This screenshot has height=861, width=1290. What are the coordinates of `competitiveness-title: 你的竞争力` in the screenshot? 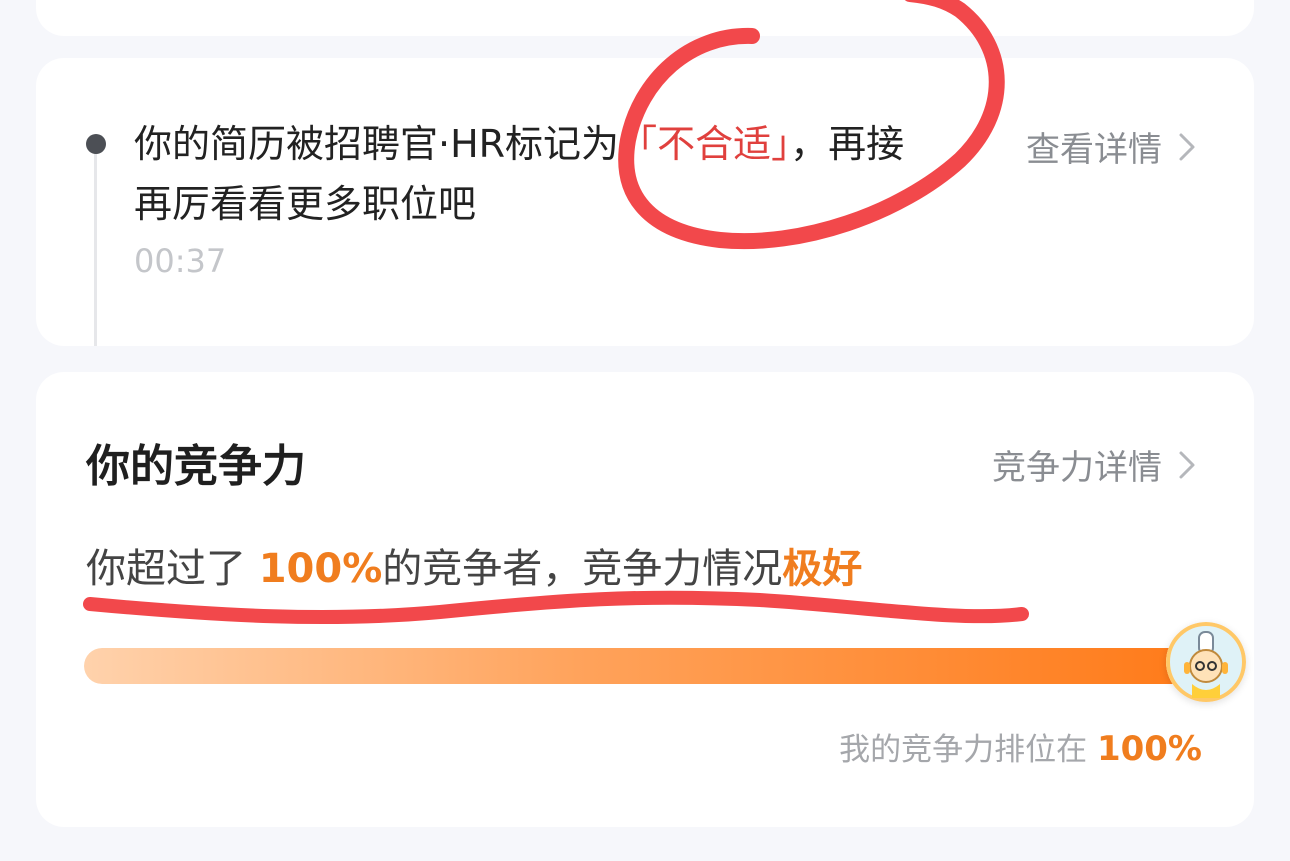 It's located at (196, 466).